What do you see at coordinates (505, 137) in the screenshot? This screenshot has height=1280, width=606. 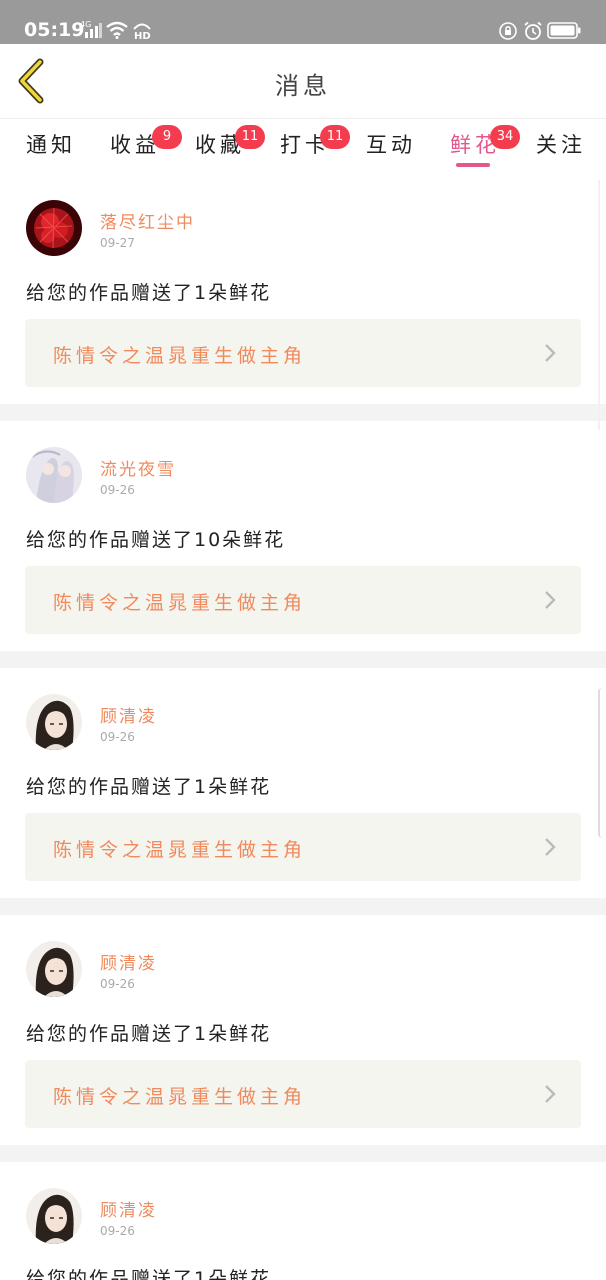 I see `count-badge: 34` at bounding box center [505, 137].